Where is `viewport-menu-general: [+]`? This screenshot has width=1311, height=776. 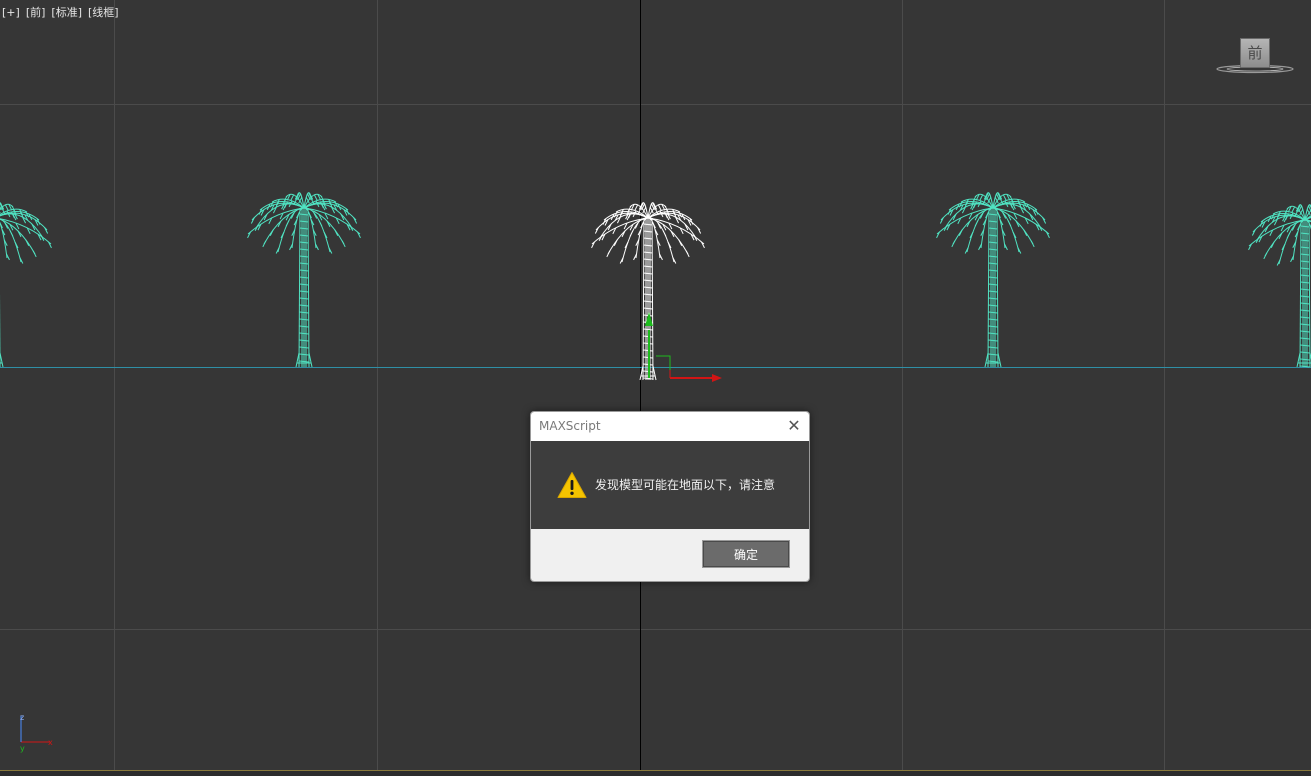 viewport-menu-general: [+] is located at coordinates (11, 12).